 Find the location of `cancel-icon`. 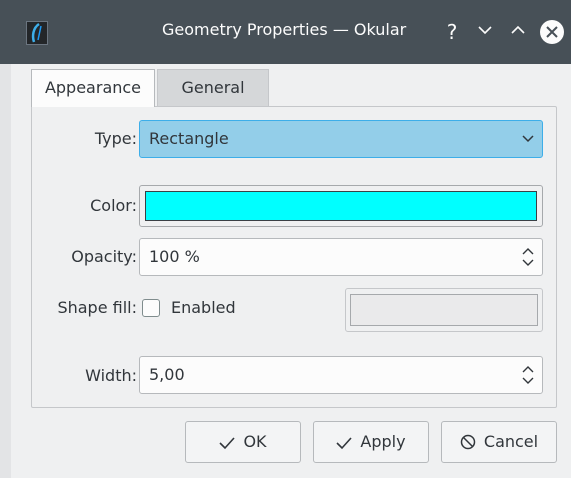

cancel-icon is located at coordinates (468, 442).